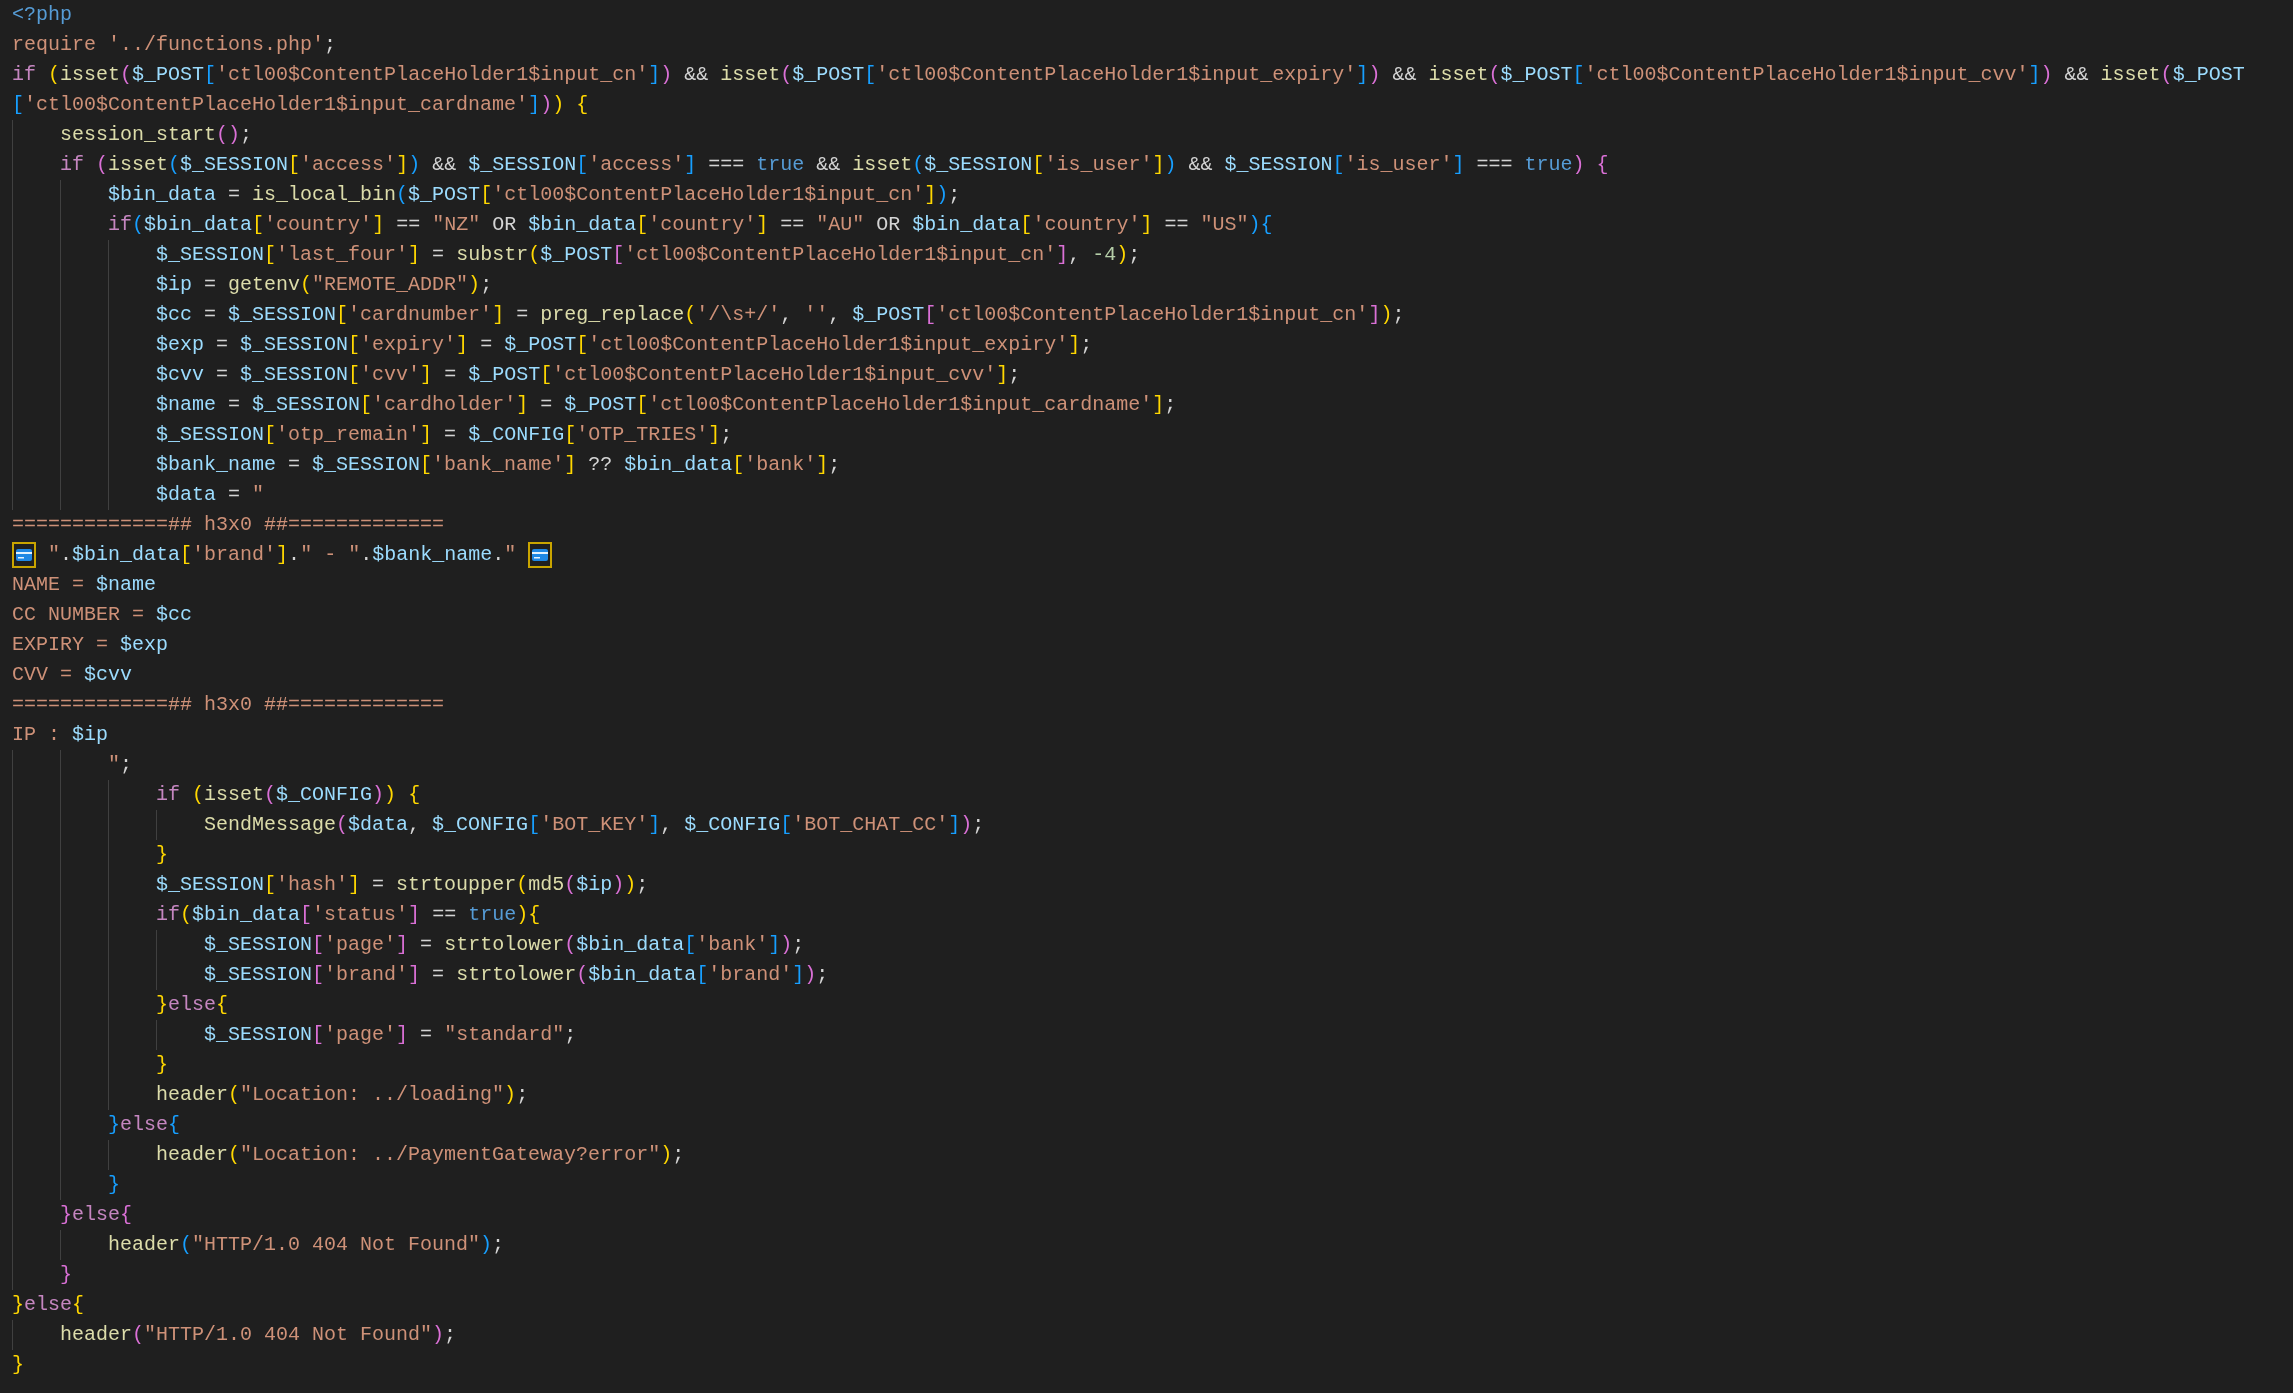 Image resolution: width=2293 pixels, height=1393 pixels. What do you see at coordinates (516, 975) in the screenshot?
I see `code-line: $_SESSION['brand'] = strtolower($bin_data['brand']);` at bounding box center [516, 975].